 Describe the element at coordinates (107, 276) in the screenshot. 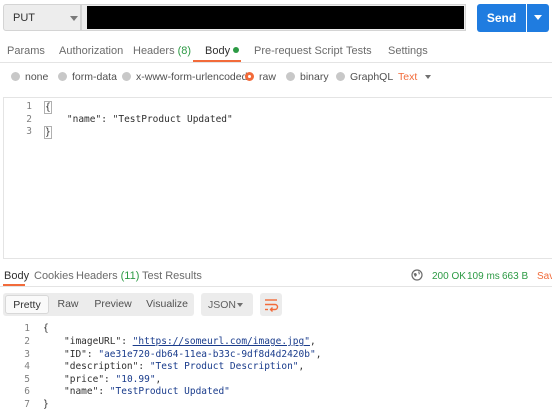

I see `tab-response-headers: Headers (11)` at that location.